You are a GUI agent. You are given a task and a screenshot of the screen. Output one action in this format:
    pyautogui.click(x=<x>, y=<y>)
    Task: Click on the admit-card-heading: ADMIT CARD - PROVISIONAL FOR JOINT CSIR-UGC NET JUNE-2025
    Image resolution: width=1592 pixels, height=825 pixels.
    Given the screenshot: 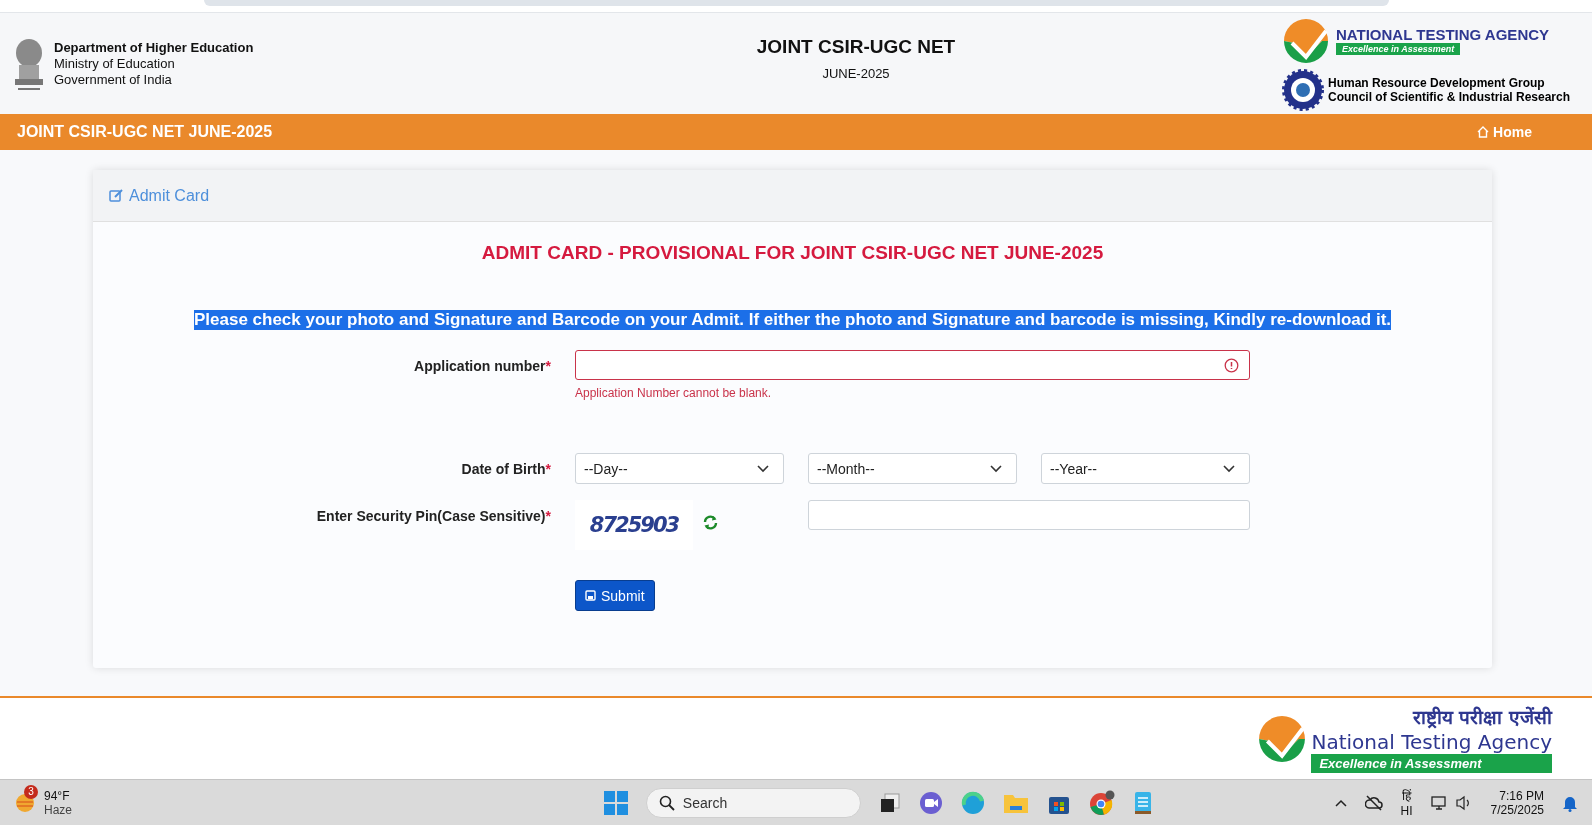 What is the action you would take?
    pyautogui.click(x=792, y=253)
    